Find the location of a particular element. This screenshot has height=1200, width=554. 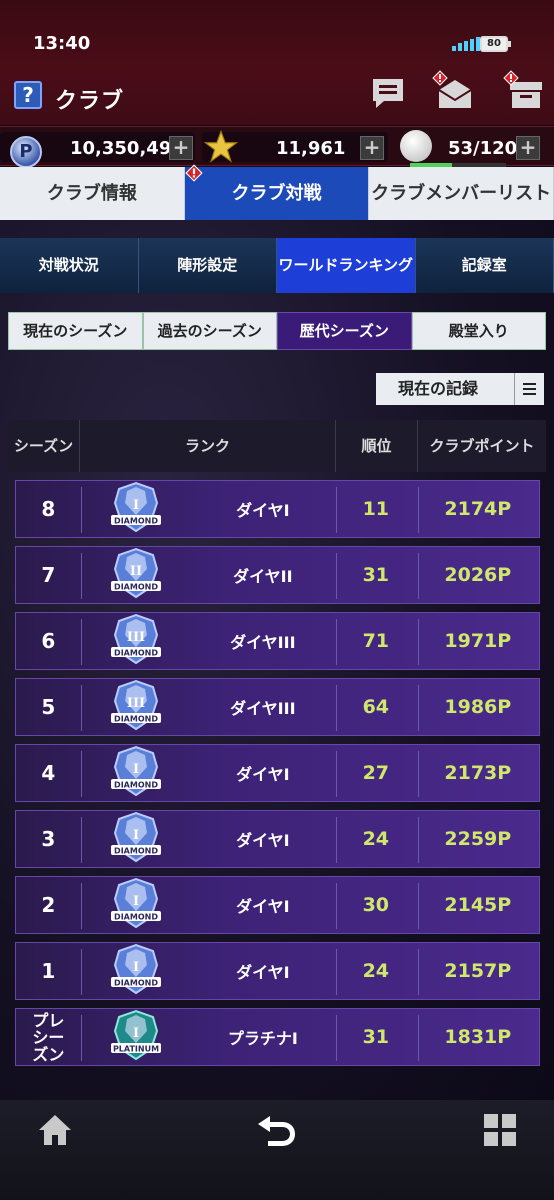

platinum-emblem-icon: PLATINUM I is located at coordinates (135, 1035).